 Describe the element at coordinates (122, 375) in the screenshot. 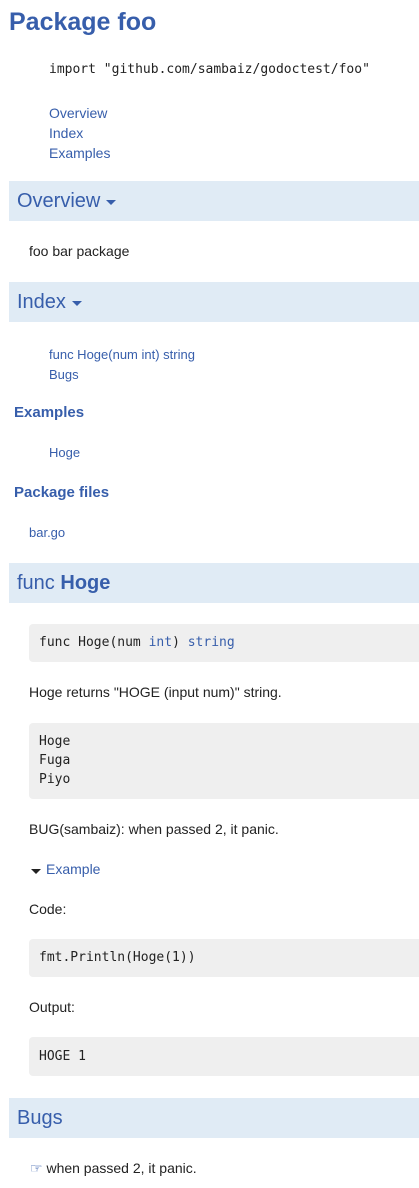

I see `index-link-bugs: Bugs` at that location.